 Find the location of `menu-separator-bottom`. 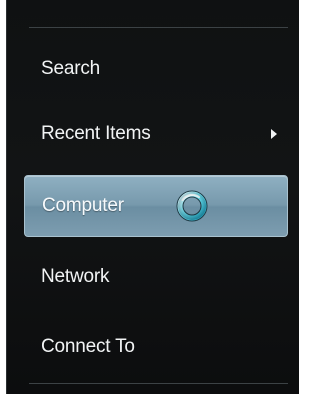

menu-separator-bottom is located at coordinates (158, 383).